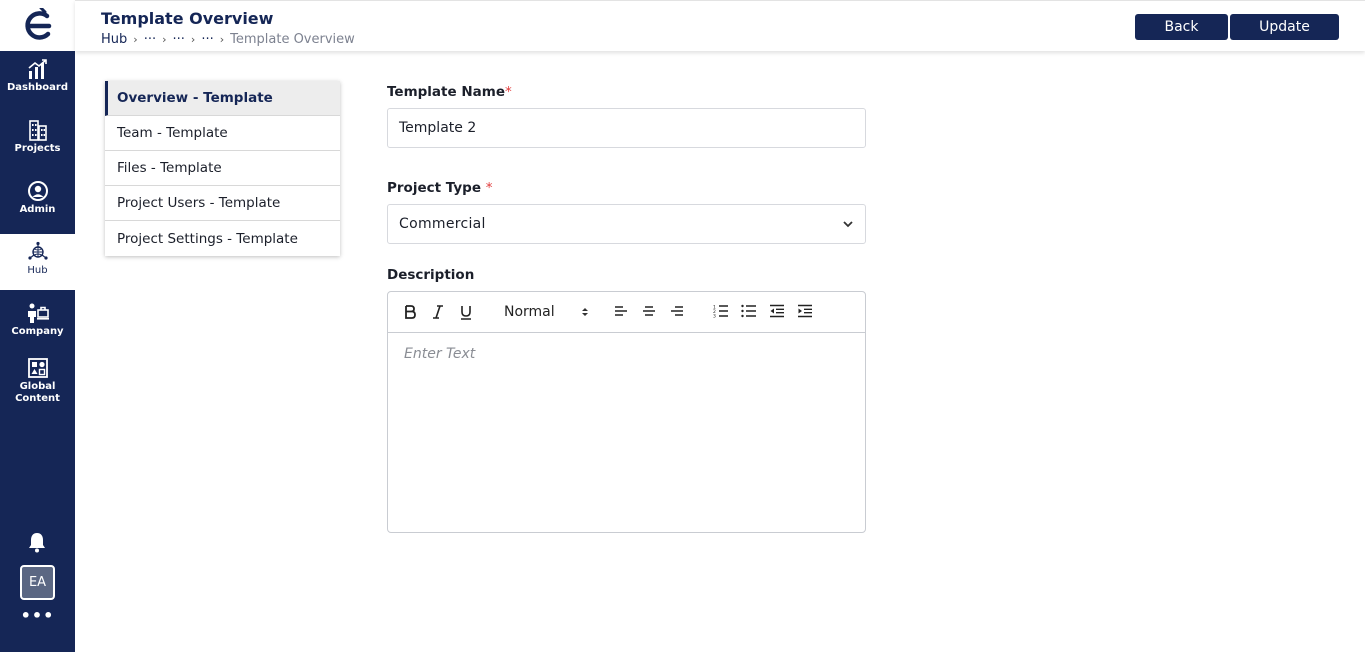 This screenshot has width=1365, height=652. I want to click on more-options-icon: •••, so click(37, 615).